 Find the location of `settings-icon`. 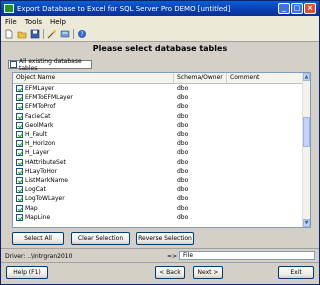

settings-icon is located at coordinates (65, 34).